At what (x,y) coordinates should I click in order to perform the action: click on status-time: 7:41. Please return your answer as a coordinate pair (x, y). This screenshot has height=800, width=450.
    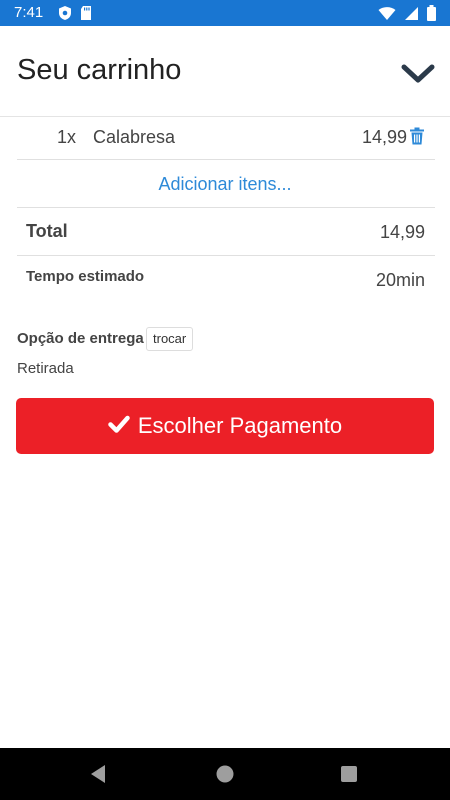
    Looking at the image, I should click on (29, 12).